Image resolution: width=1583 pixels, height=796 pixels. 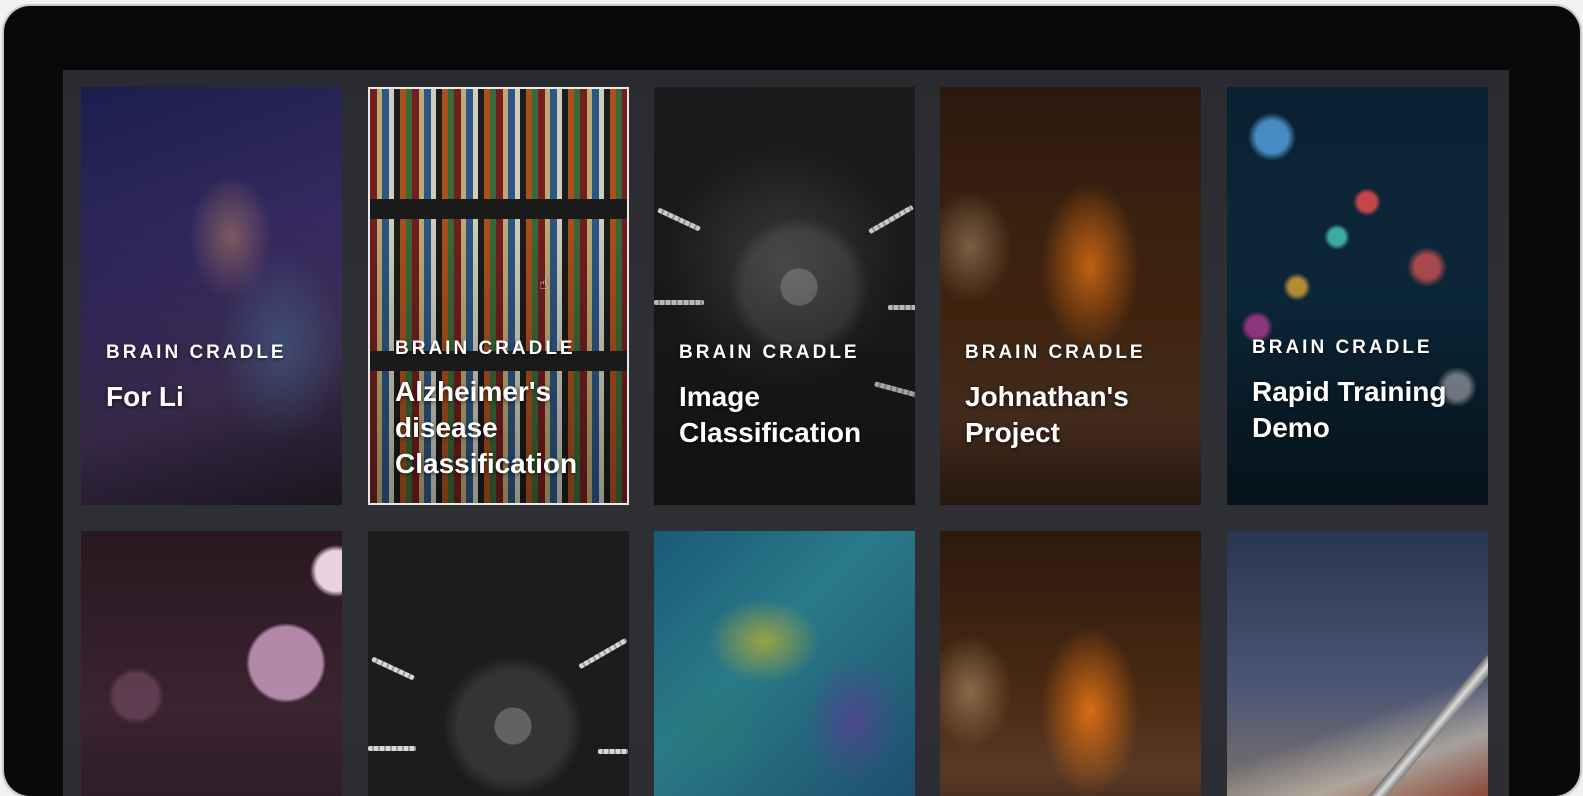 I want to click on project-card-for-li: BRAIN CRADLE For Li, so click(x=211, y=296).